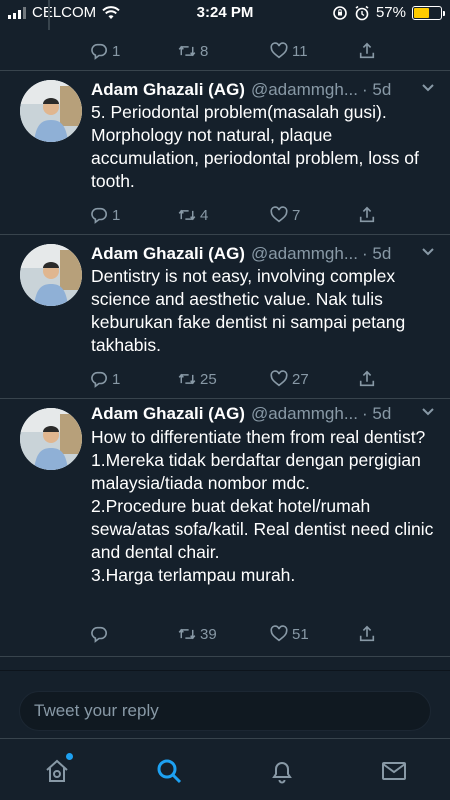  What do you see at coordinates (197, 379) in the screenshot?
I see `retweet-button: 25` at bounding box center [197, 379].